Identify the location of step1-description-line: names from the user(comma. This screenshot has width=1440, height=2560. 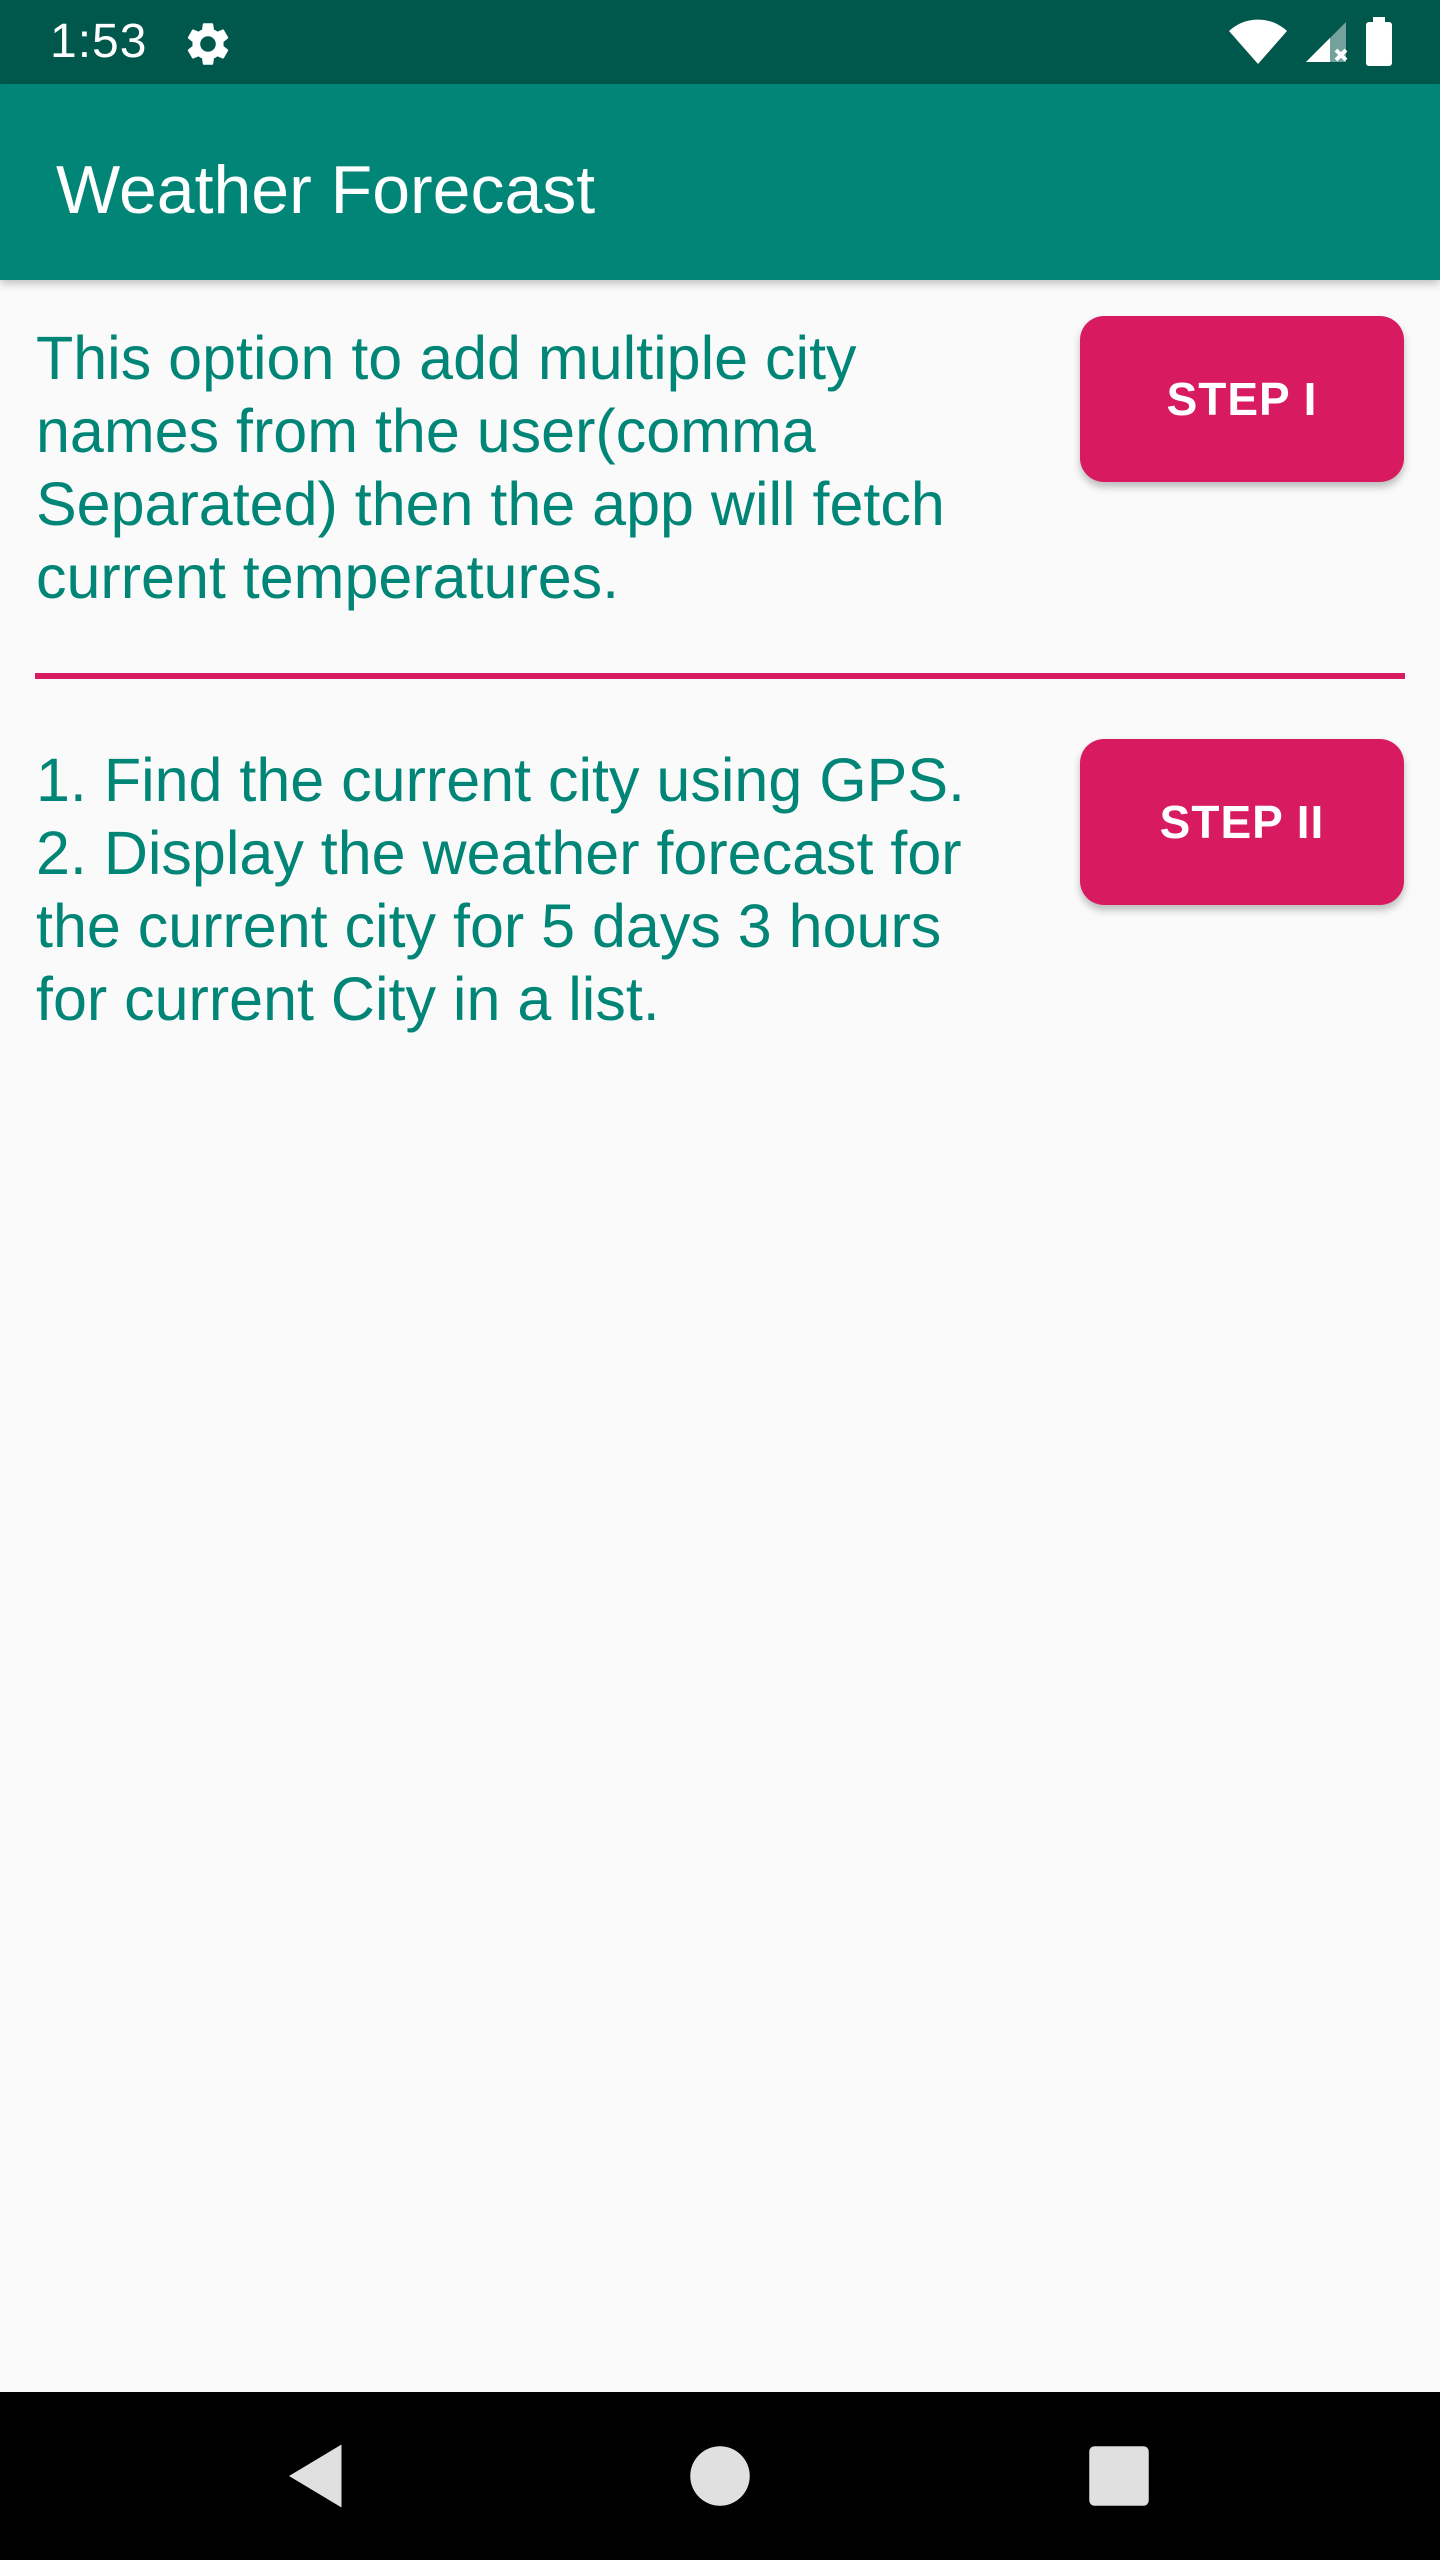
(426, 431).